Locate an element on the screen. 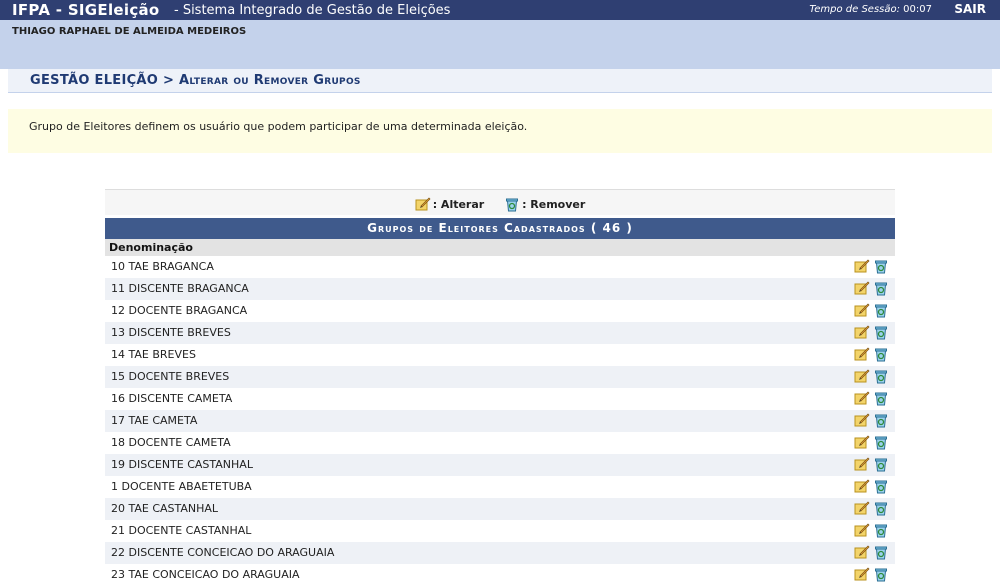 The height and width of the screenshot is (588, 1000). action-legend: : Alterar : Remover is located at coordinates (500, 202).